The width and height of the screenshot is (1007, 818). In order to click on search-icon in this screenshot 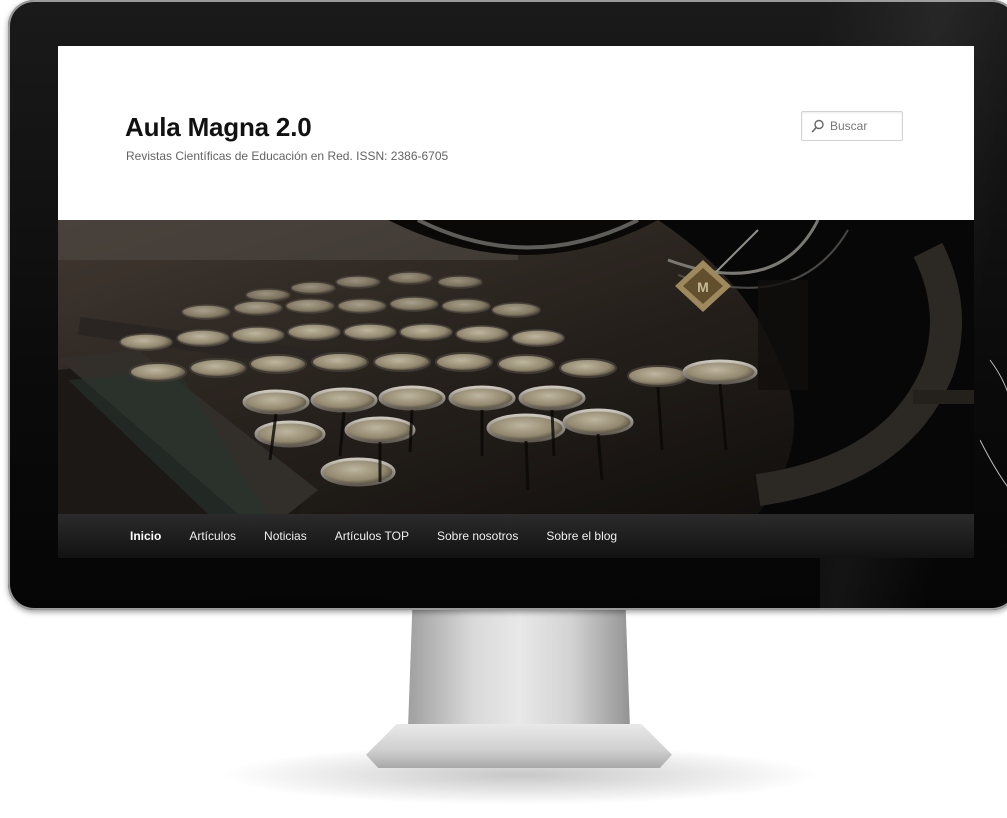, I will do `click(820, 126)`.